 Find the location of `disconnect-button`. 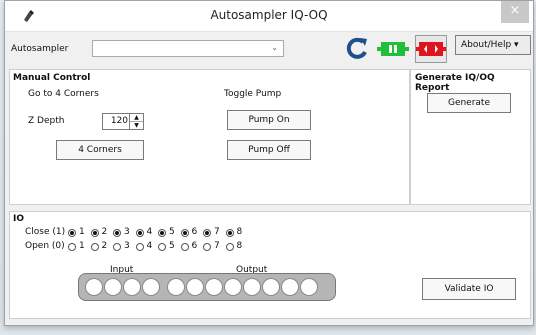

disconnect-button is located at coordinates (431, 49).